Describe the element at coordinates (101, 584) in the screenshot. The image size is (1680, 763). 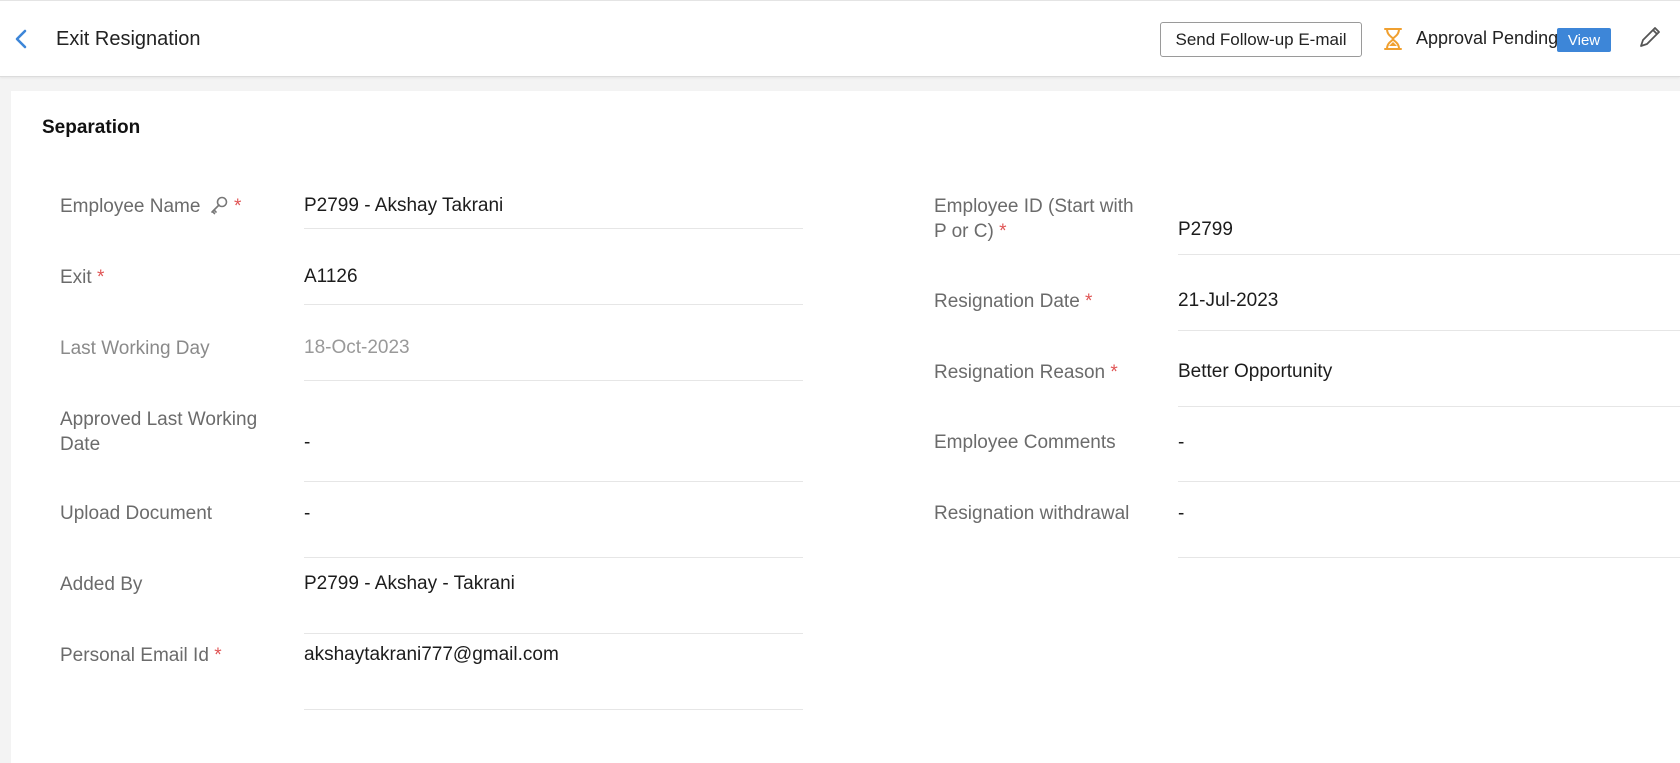
I see `added-by-label: Added By` at that location.